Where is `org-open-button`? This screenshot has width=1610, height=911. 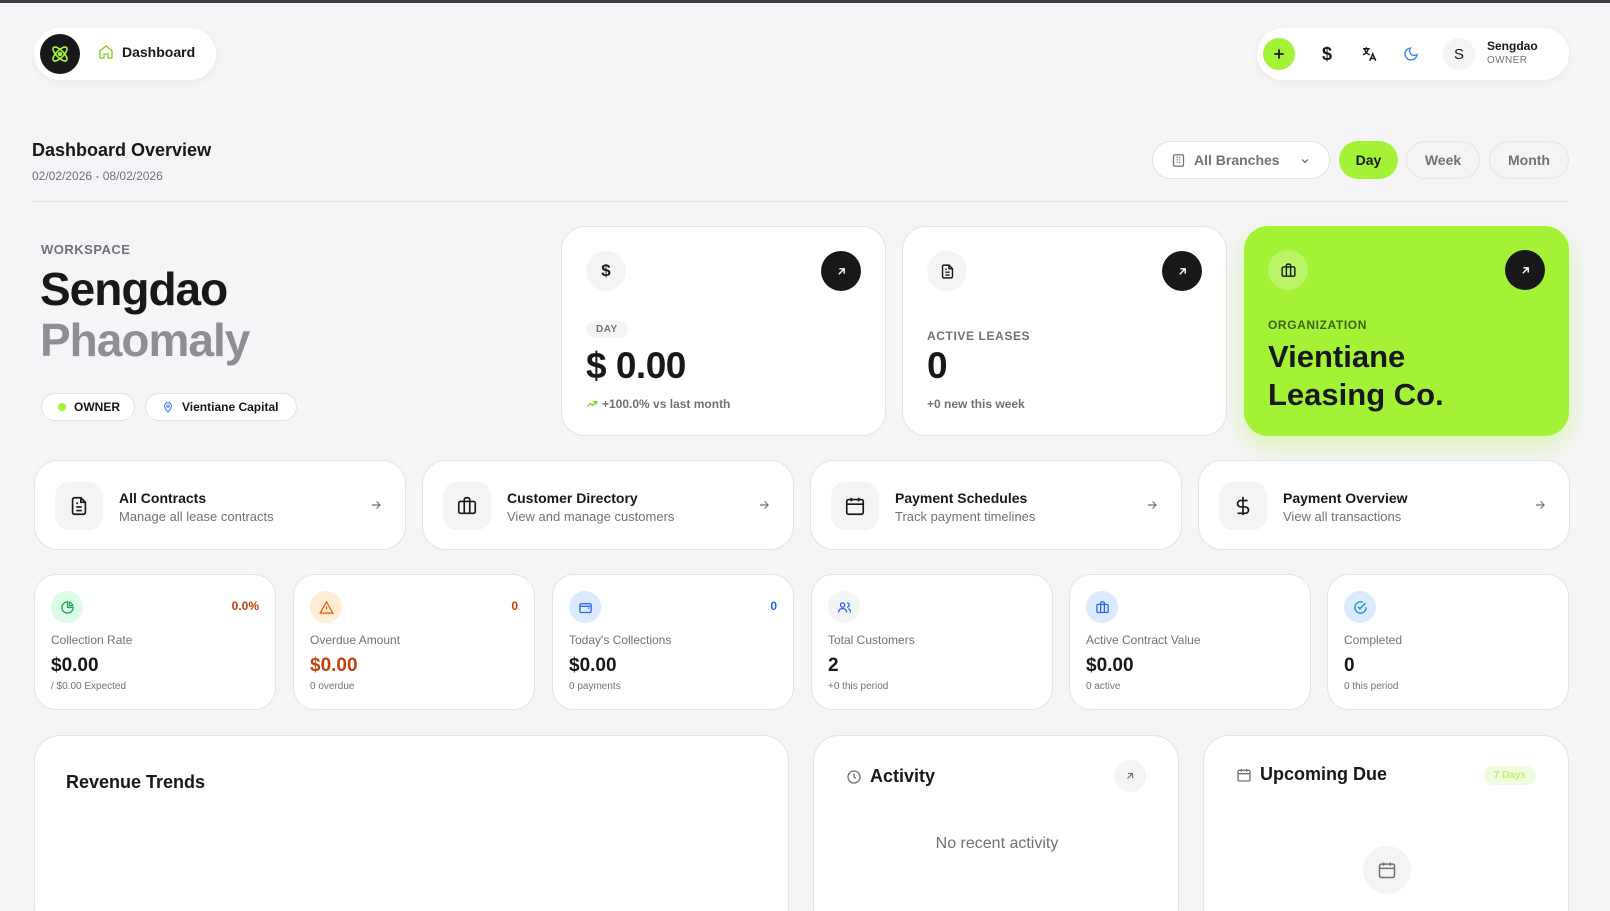 org-open-button is located at coordinates (1525, 270).